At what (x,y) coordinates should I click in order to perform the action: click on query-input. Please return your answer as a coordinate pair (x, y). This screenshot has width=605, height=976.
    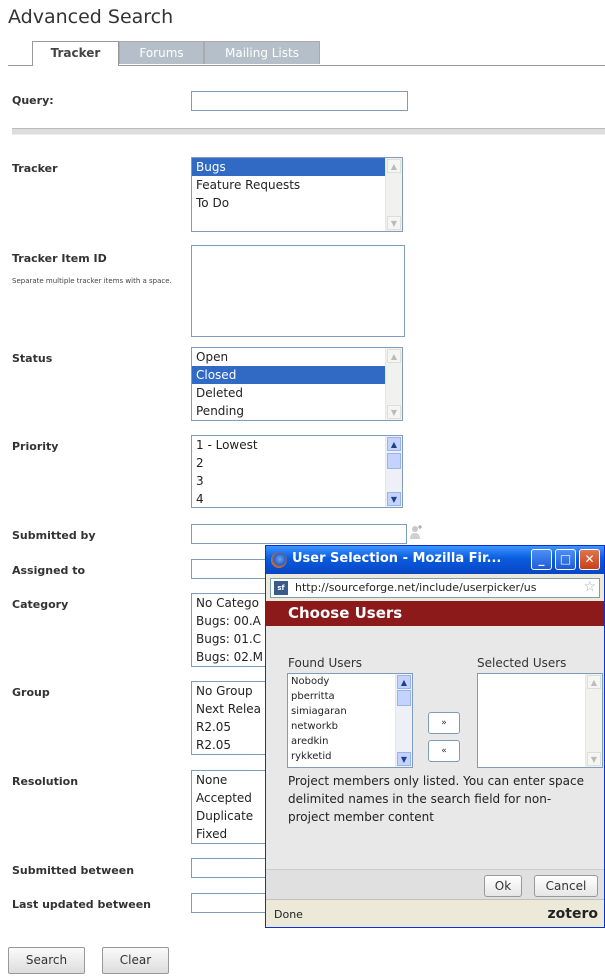
    Looking at the image, I should click on (299, 101).